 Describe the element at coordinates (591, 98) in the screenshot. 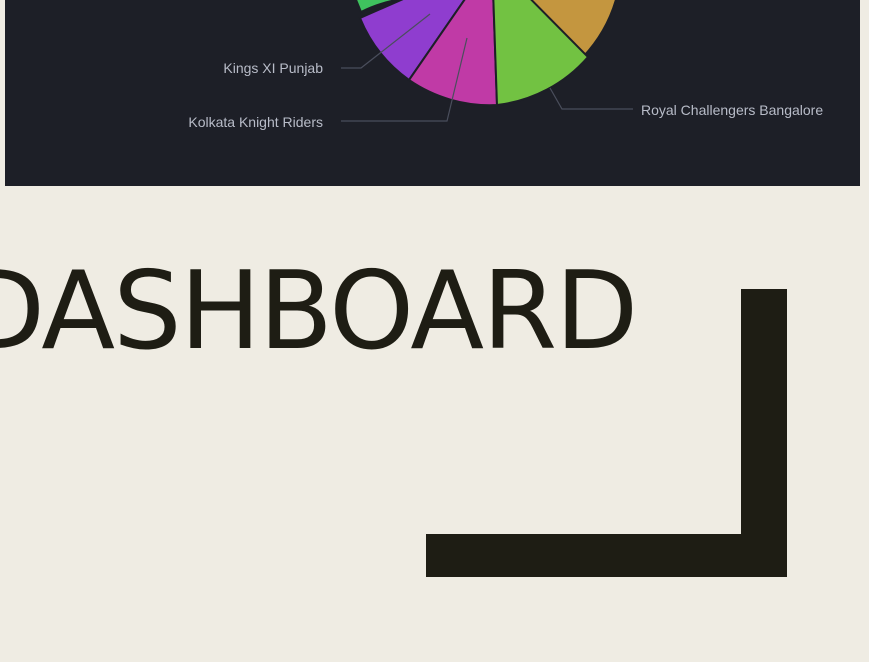

I see `leader-line-royal-challengers-bangalore` at that location.